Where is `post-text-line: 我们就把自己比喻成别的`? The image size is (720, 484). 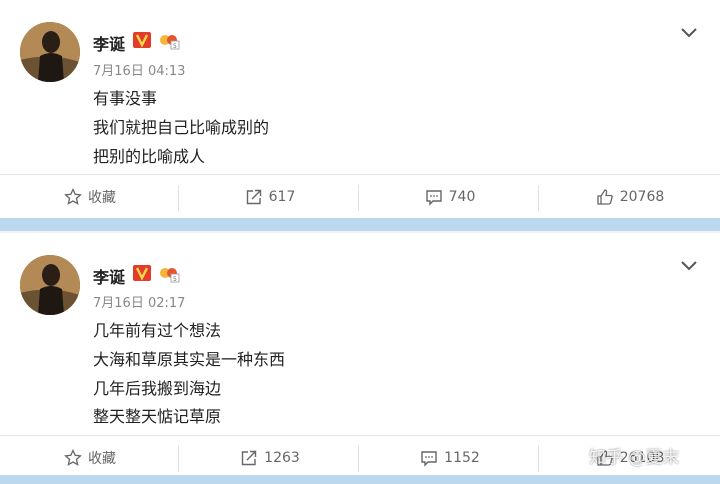
post-text-line: 我们就把自己比喻成别的 is located at coordinates (181, 127).